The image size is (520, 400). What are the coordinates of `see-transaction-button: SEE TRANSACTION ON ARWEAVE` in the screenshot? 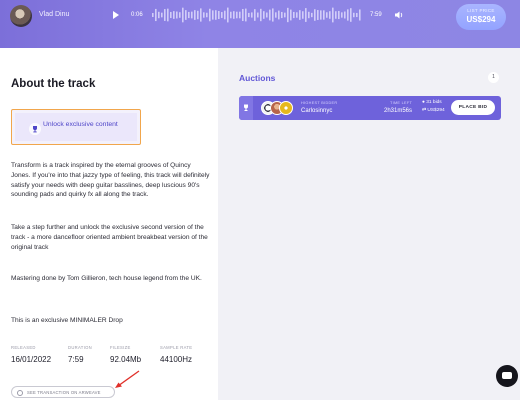 It's located at (63, 392).